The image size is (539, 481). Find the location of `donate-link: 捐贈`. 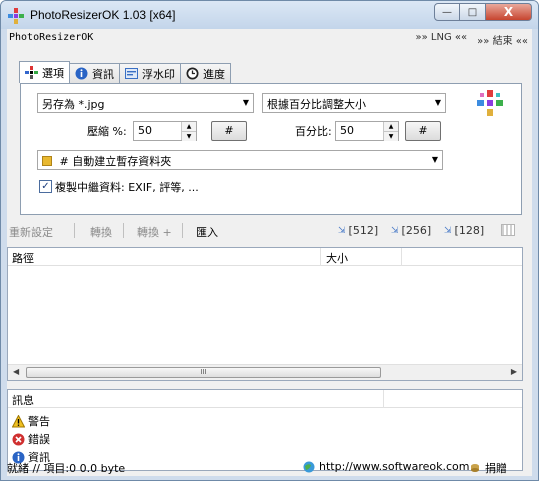

donate-link: 捐贈 is located at coordinates (488, 468).